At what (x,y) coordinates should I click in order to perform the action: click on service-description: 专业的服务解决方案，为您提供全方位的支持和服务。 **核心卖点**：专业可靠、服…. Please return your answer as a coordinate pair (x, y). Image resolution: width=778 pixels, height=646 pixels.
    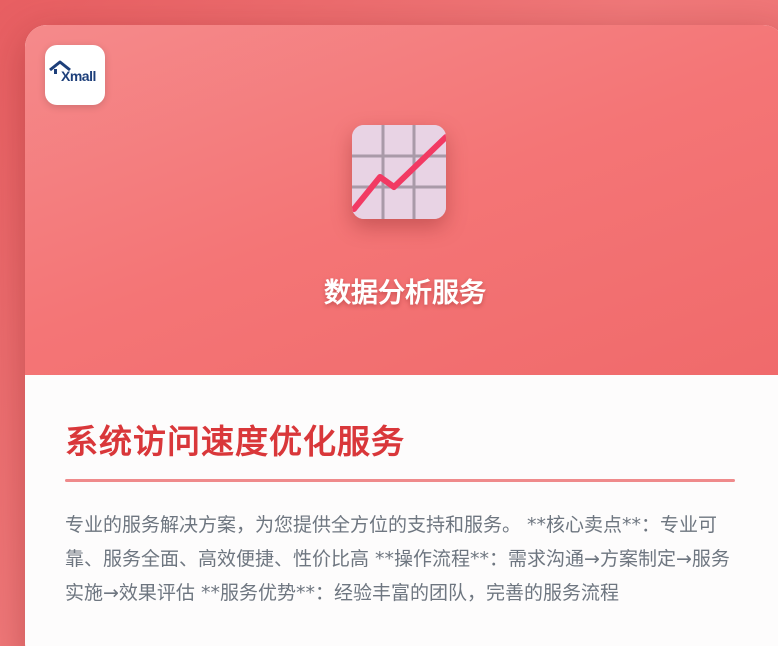
    Looking at the image, I should click on (397, 559).